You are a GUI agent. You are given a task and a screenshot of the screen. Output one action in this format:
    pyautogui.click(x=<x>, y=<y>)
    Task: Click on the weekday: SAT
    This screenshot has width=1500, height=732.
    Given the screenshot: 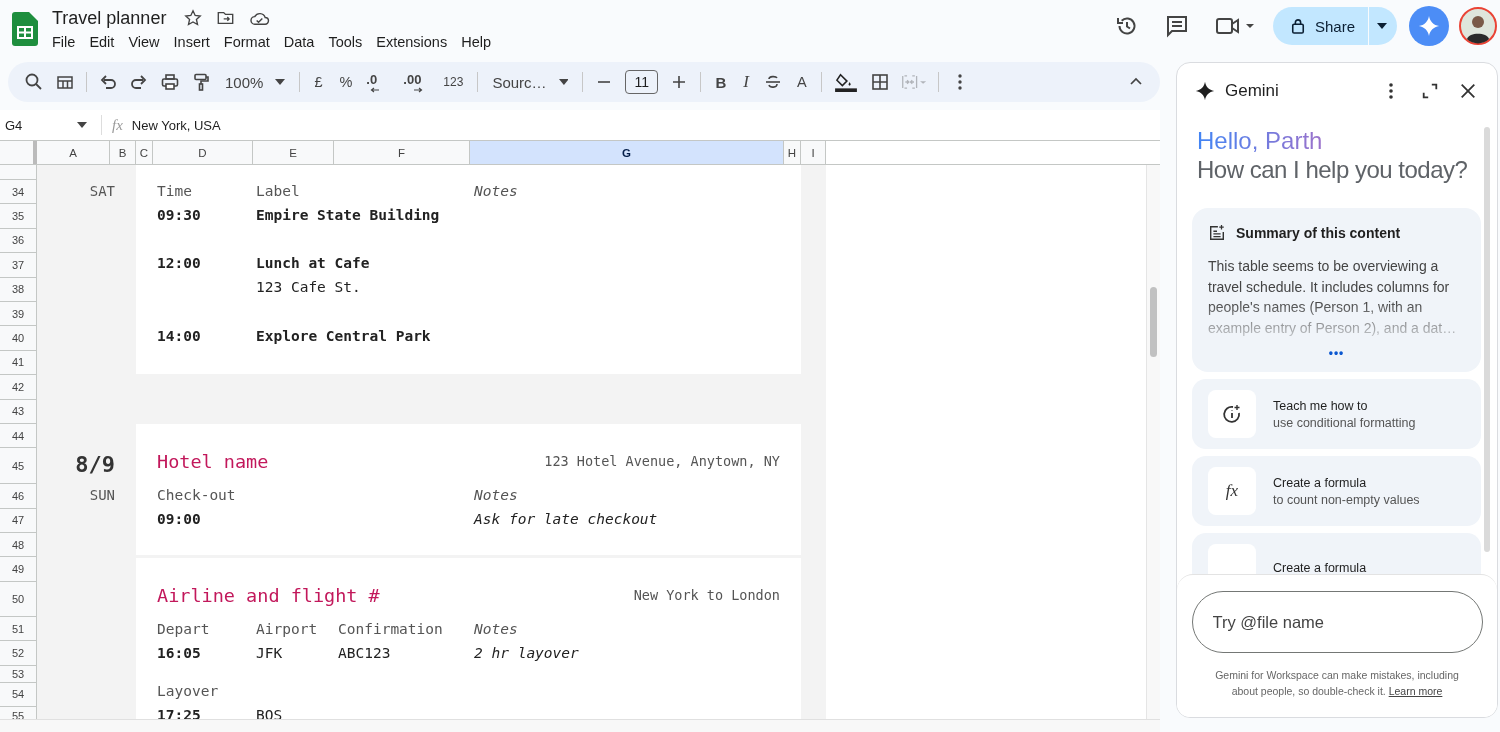 What is the action you would take?
    pyautogui.click(x=102, y=191)
    